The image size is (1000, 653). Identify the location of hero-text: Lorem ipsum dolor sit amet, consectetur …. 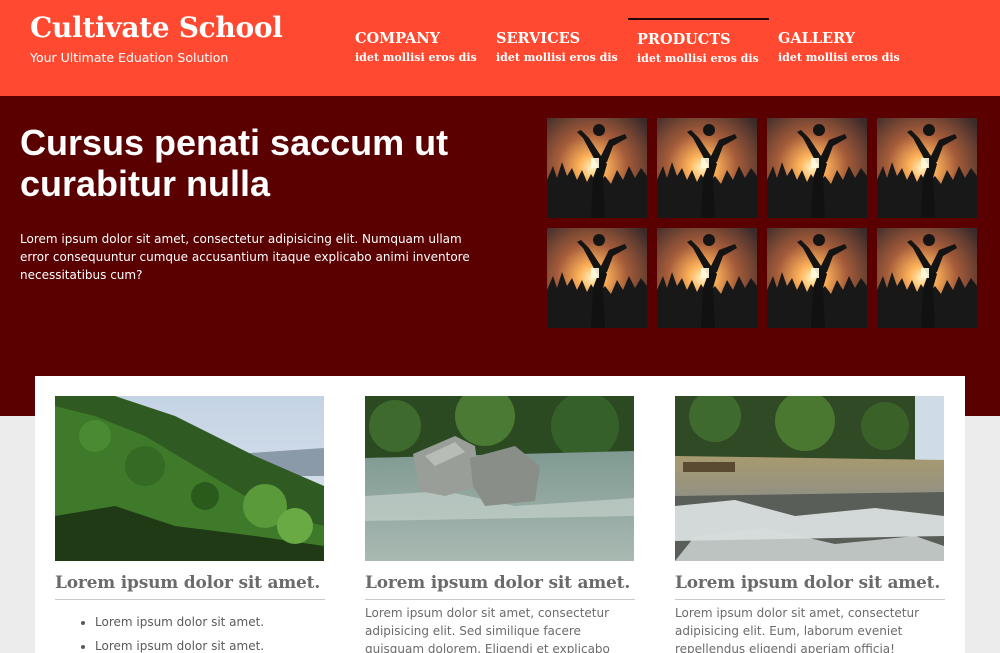
(245, 257).